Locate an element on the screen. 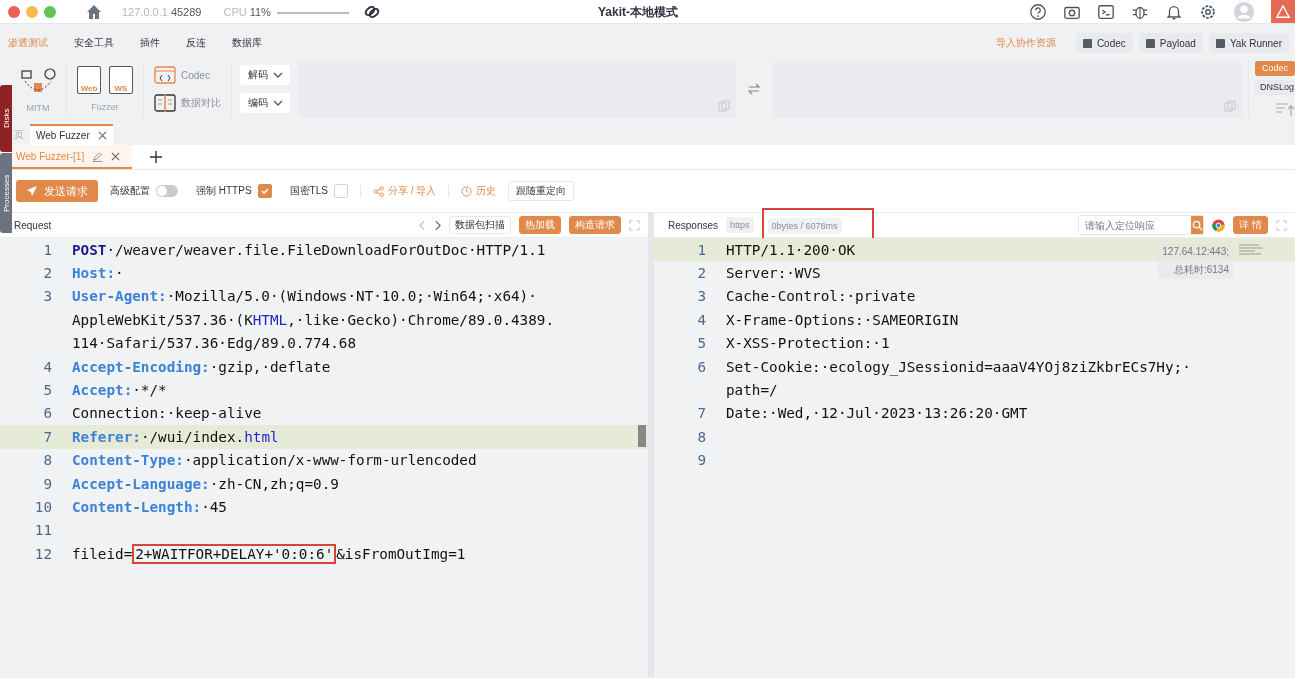 This screenshot has width=1295, height=678. code-text: ,·like·Gecko)·Chrome/89.0.4389. is located at coordinates (421, 319).